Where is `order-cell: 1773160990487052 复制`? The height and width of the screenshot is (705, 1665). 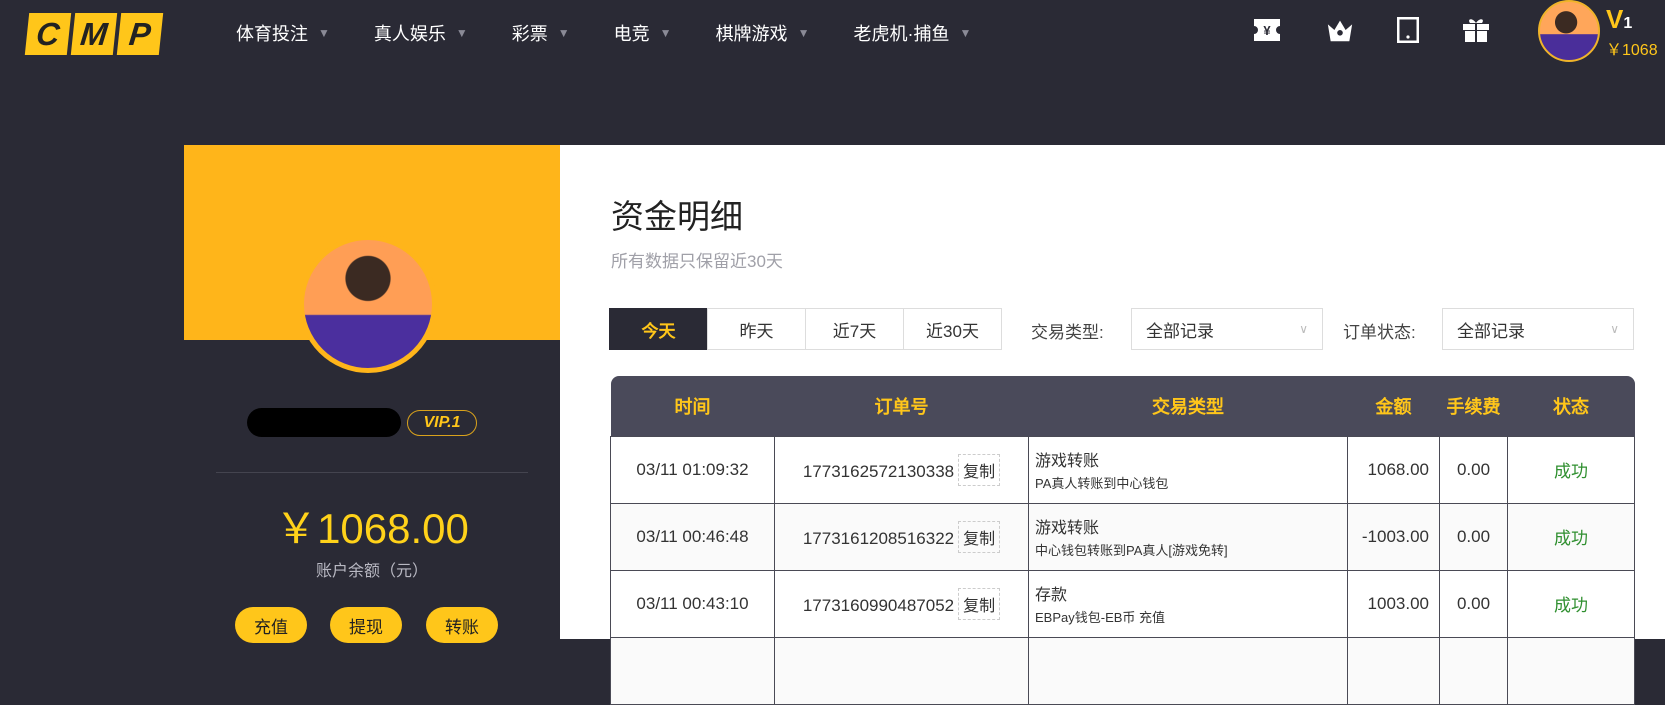
order-cell: 1773160990487052 复制 is located at coordinates (901, 603).